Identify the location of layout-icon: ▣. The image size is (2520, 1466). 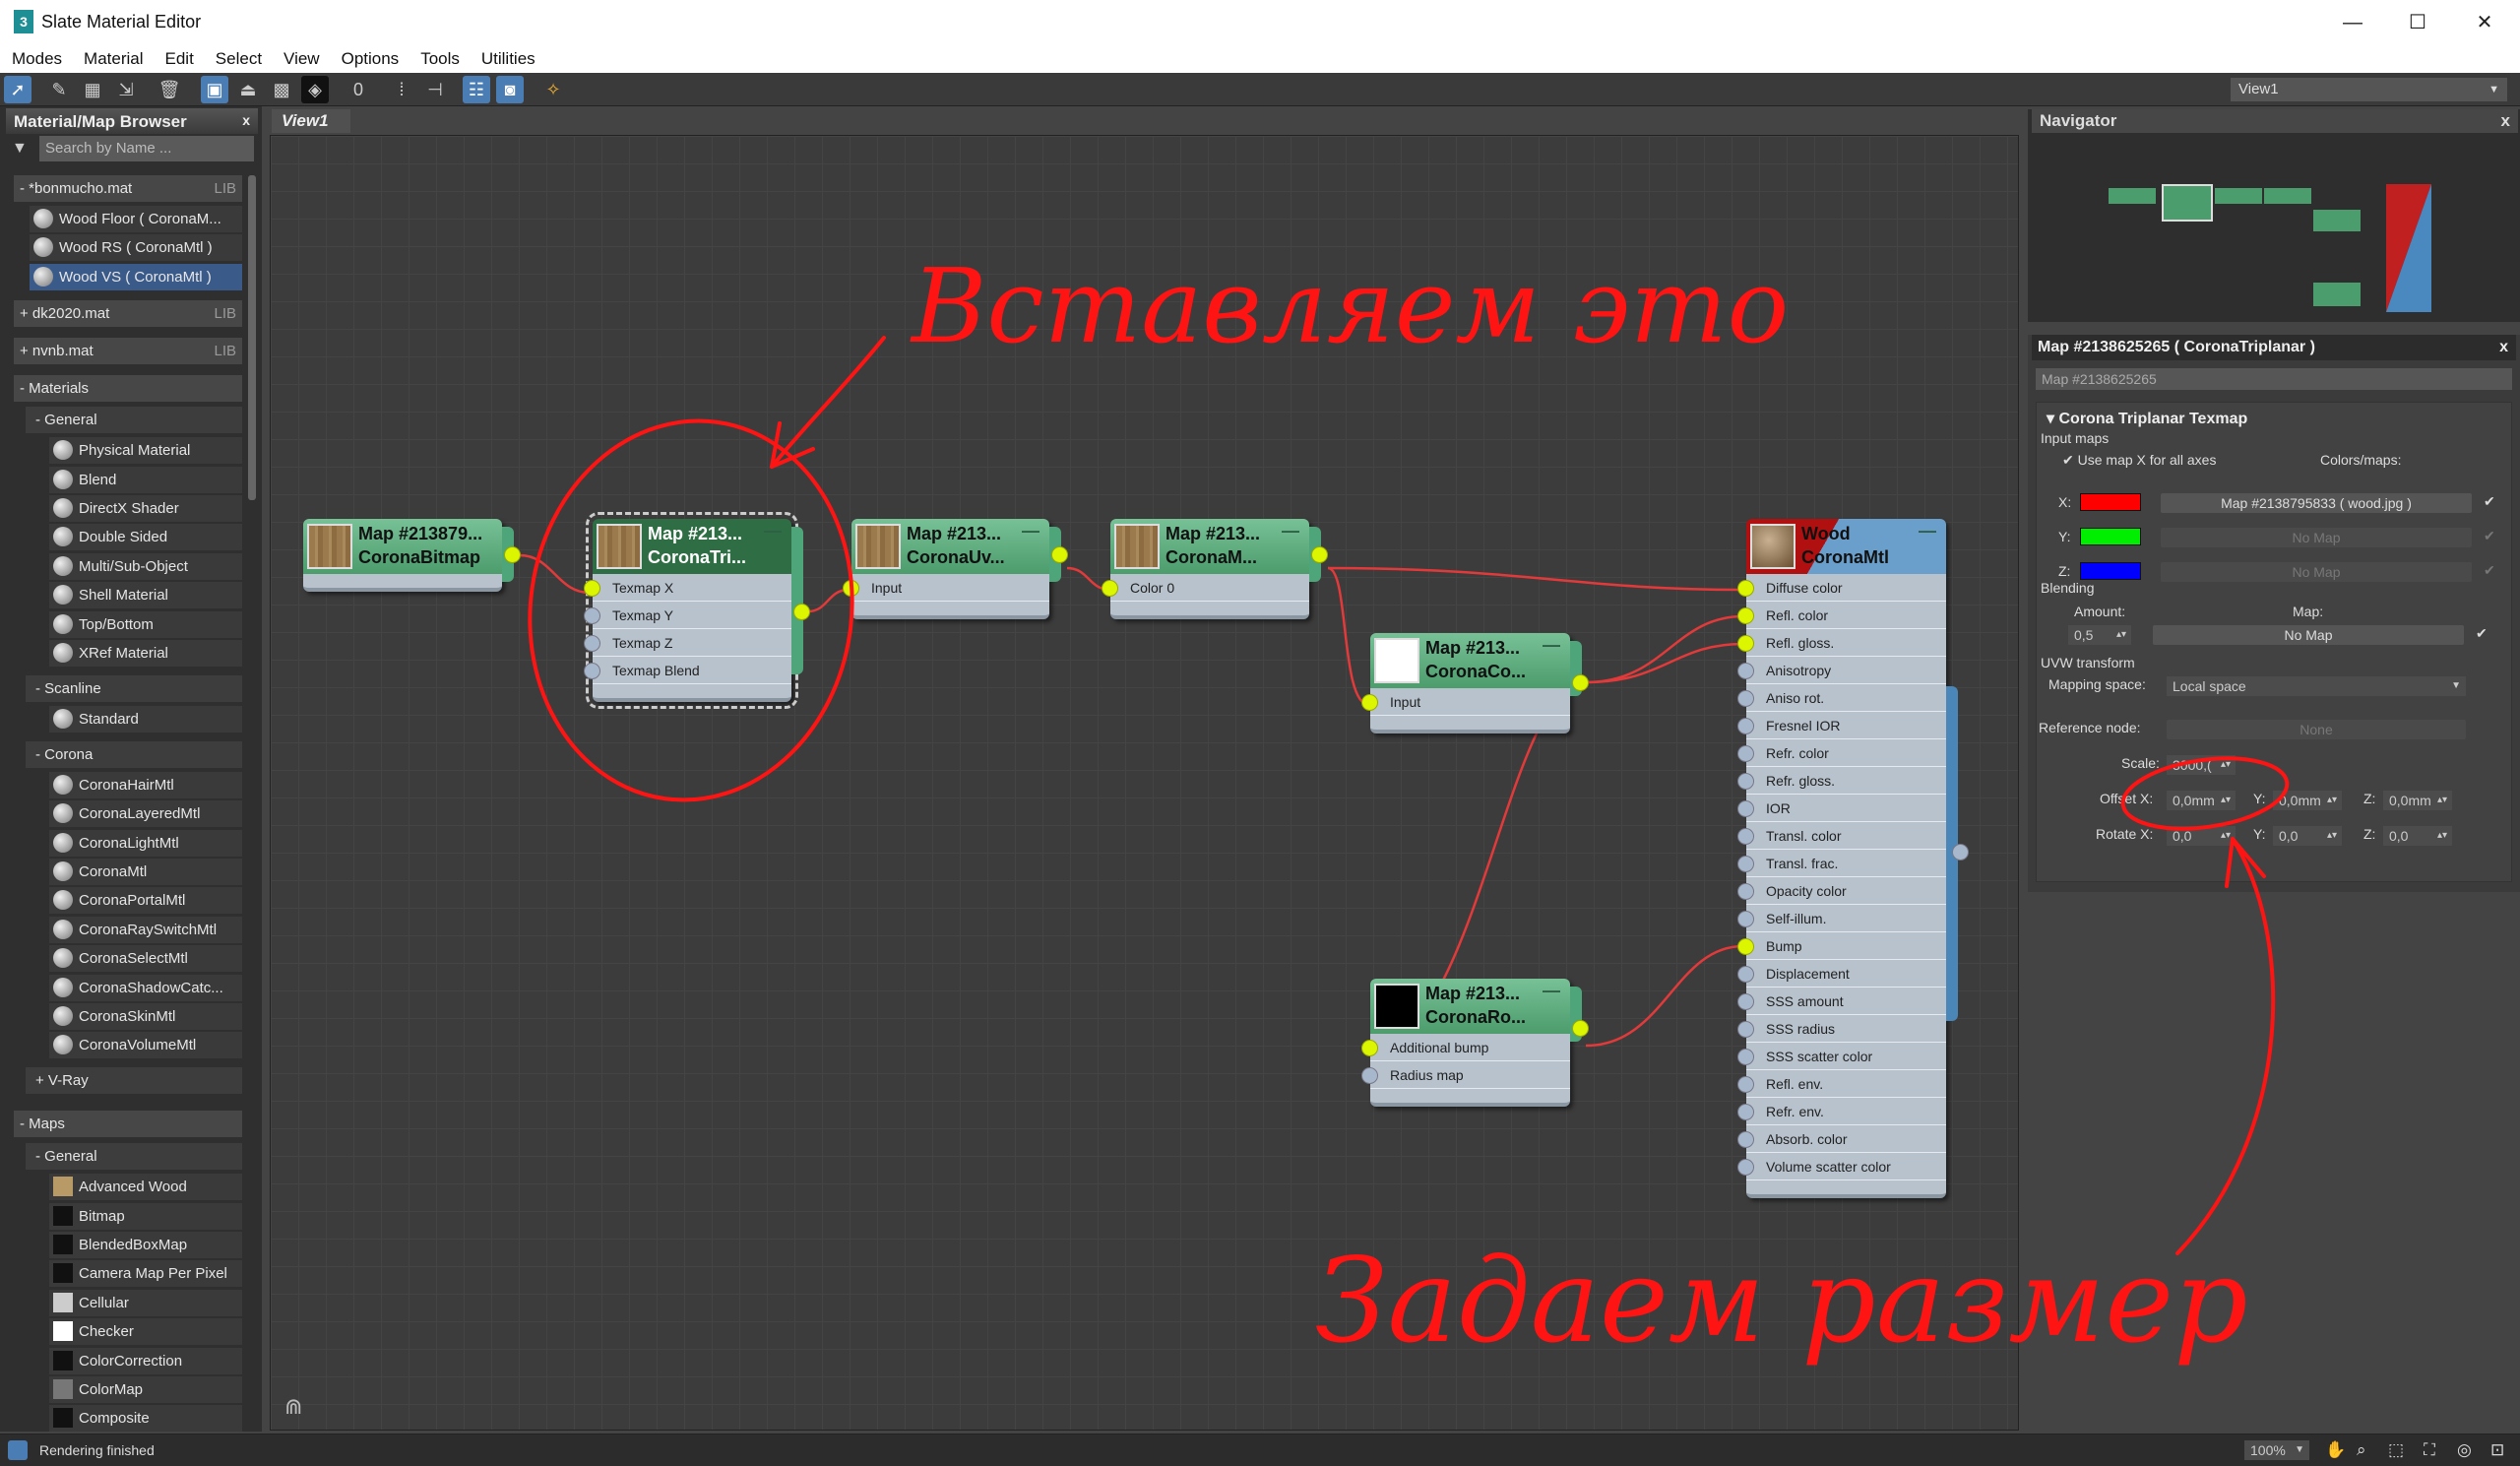
(214, 90).